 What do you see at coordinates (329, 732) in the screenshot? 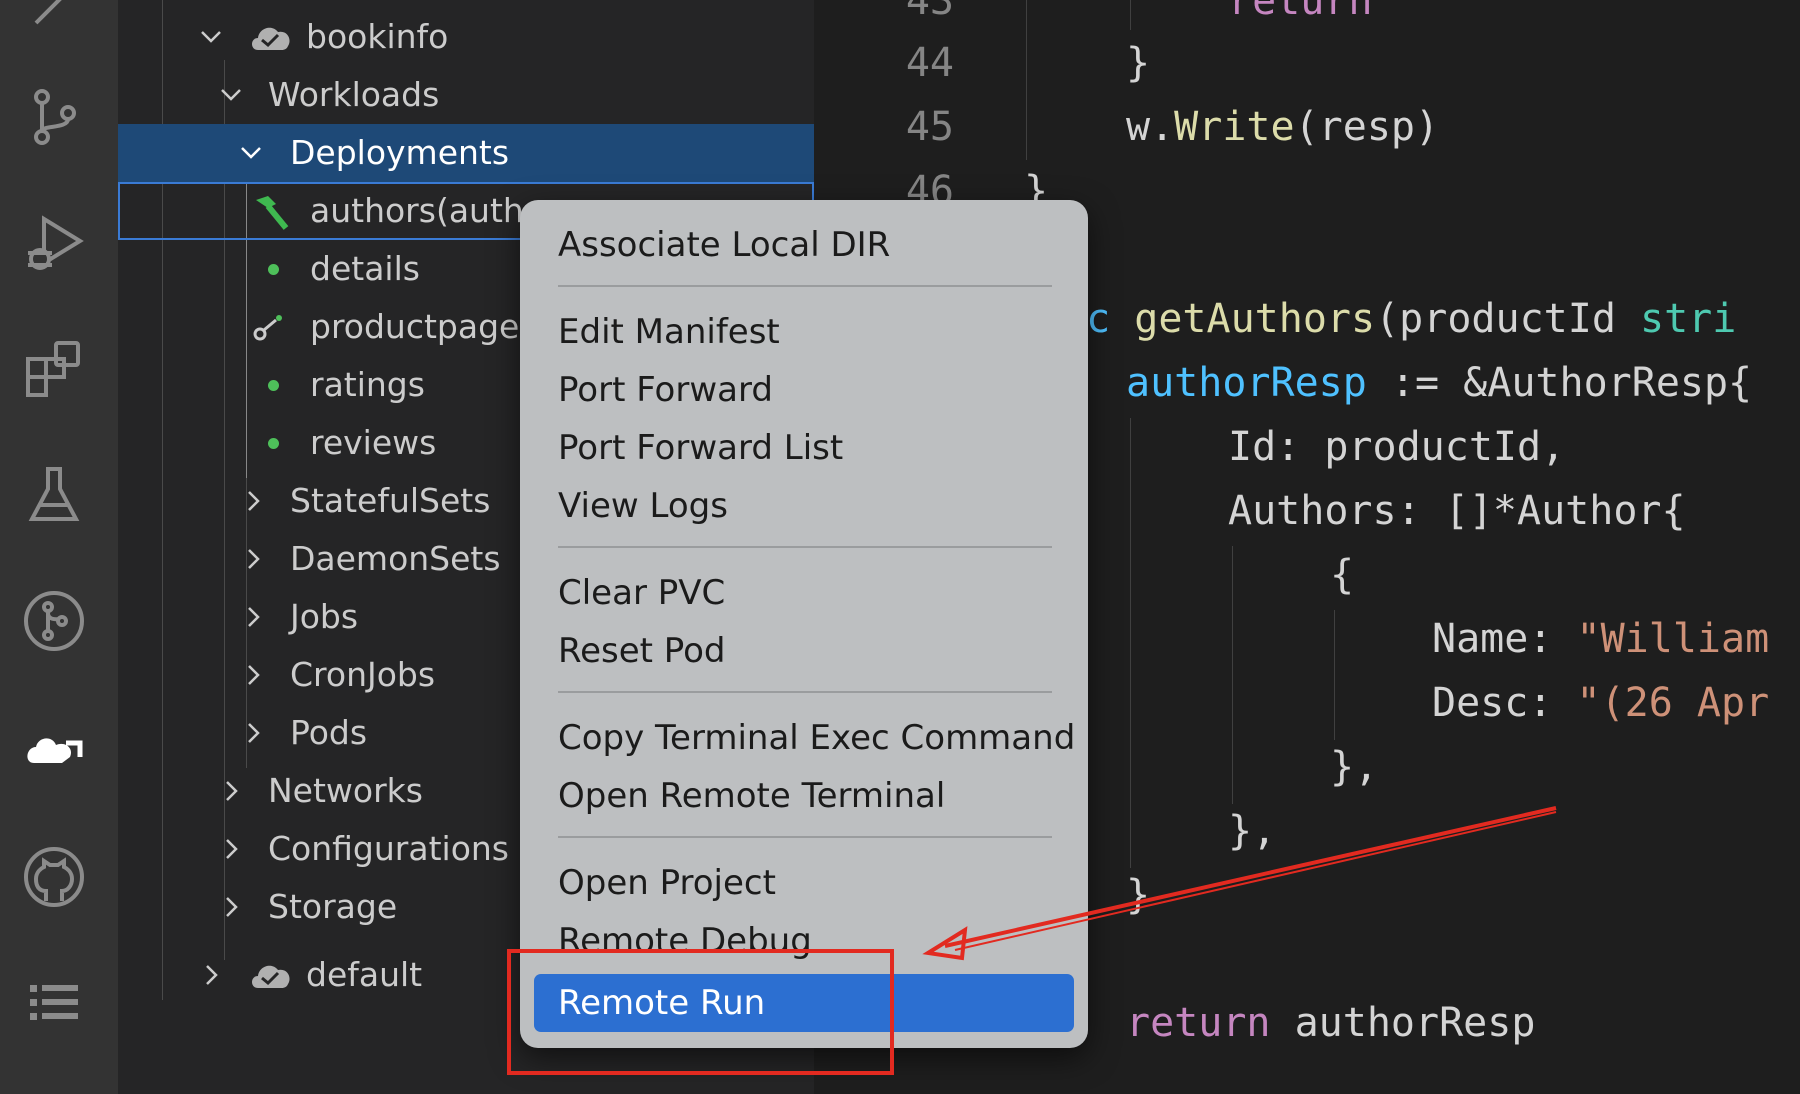
I see `tree-item-label: Pods` at bounding box center [329, 732].